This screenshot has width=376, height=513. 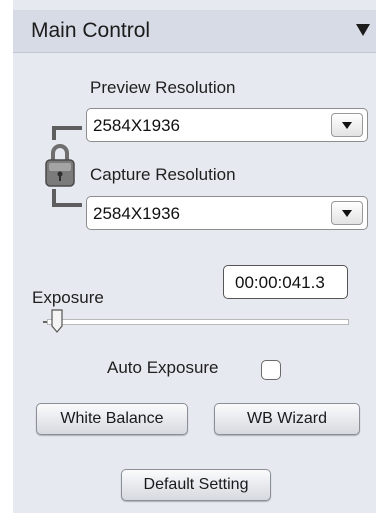 What do you see at coordinates (57, 321) in the screenshot?
I see `exposure-slider-thumb` at bounding box center [57, 321].